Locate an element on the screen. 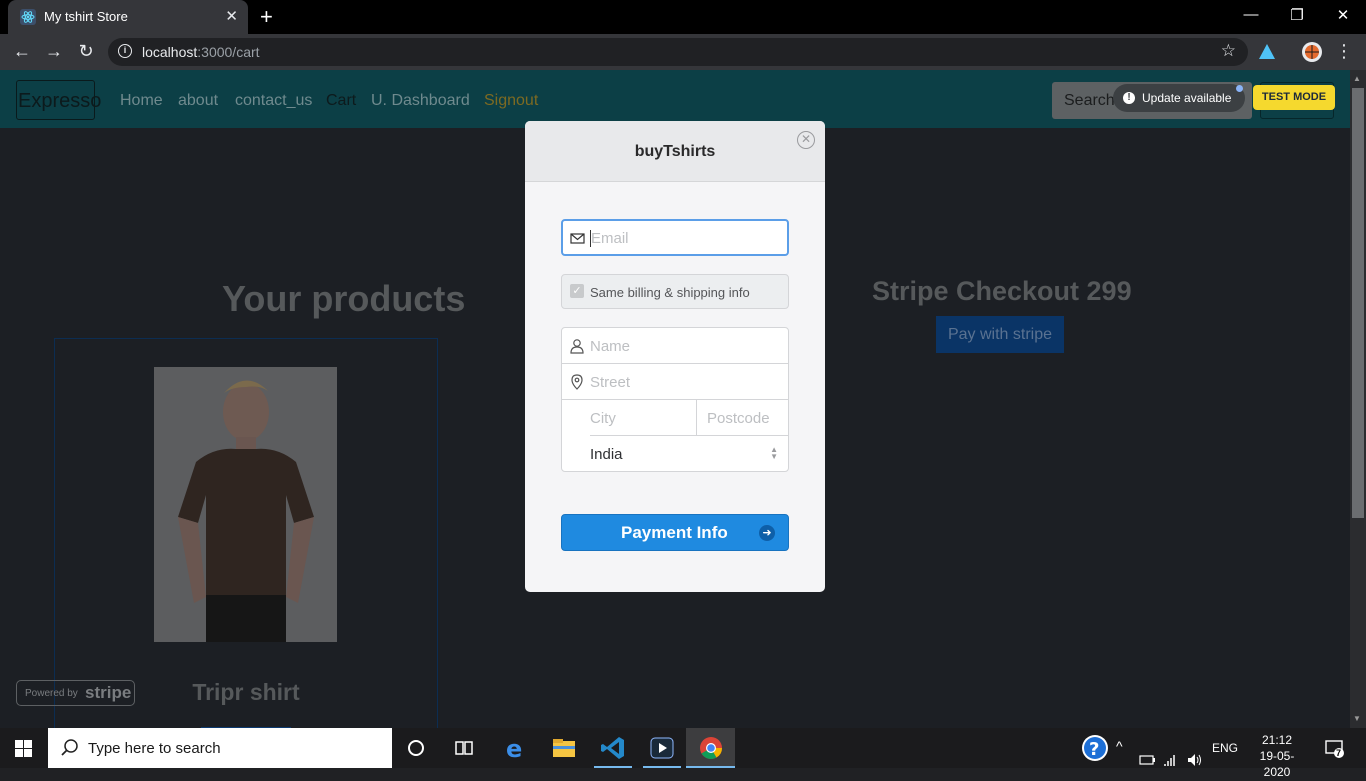 The width and height of the screenshot is (1366, 781). country-select: India ▲ ▼ is located at coordinates (689, 453).